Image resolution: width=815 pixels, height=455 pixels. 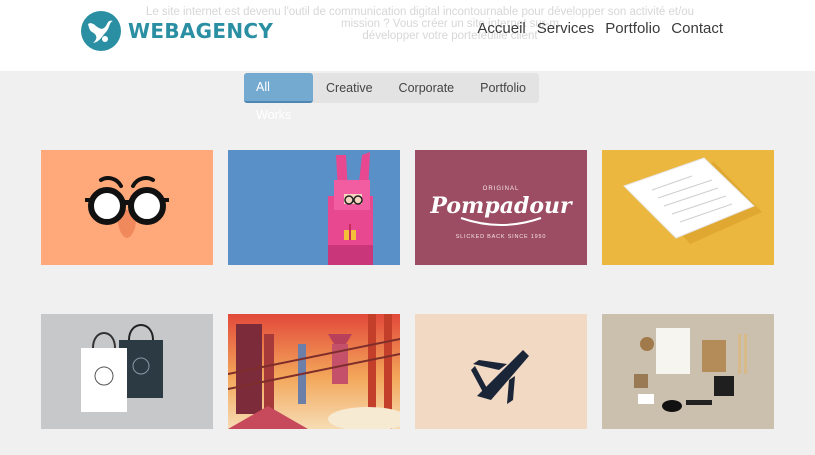 I want to click on portfolio-item-city, so click(x=314, y=371).